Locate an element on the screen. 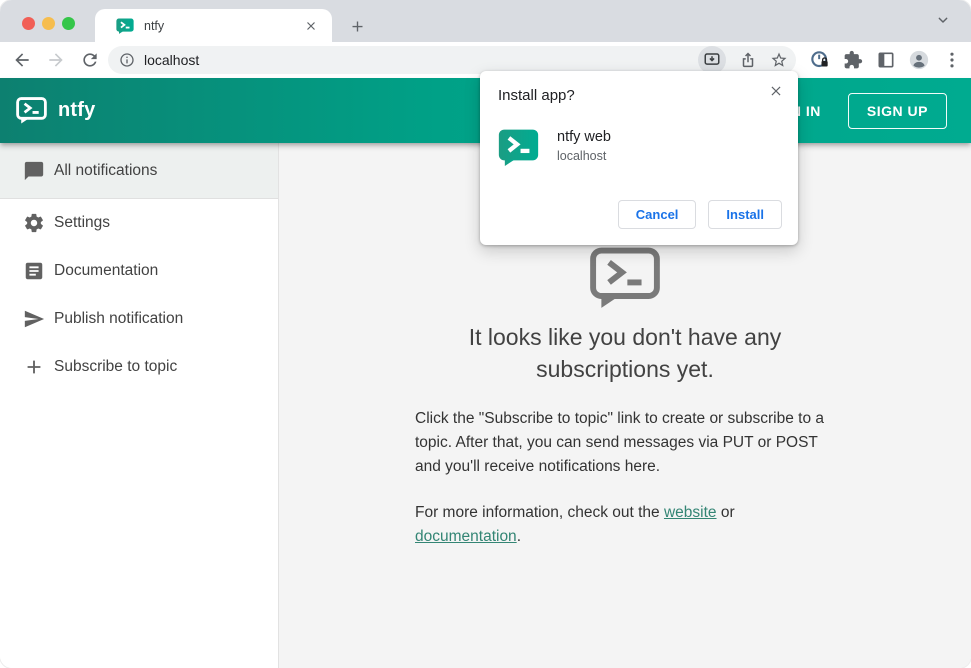 The width and height of the screenshot is (971, 668). browser-tab: ntfy is located at coordinates (213, 25).